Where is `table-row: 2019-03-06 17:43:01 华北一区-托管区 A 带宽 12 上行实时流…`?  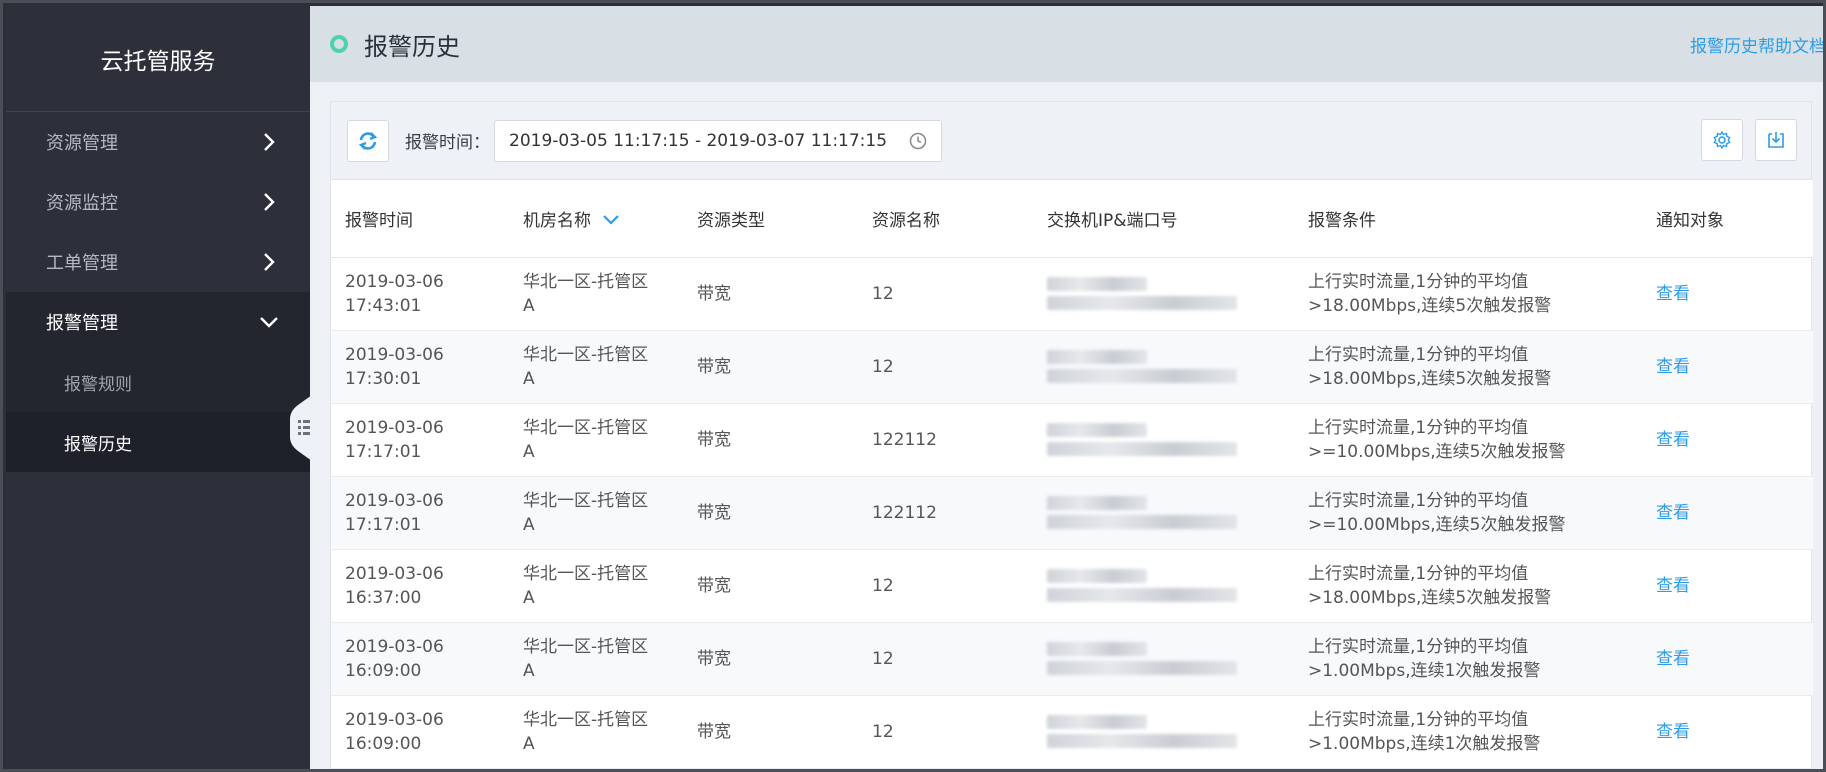 table-row: 2019-03-06 17:43:01 华北一区-托管区 A 带宽 12 上行实时流… is located at coordinates (1072, 294).